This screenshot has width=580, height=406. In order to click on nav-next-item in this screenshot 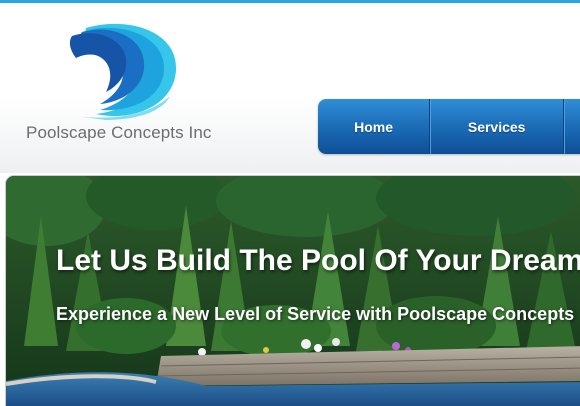, I will do `click(572, 126)`.